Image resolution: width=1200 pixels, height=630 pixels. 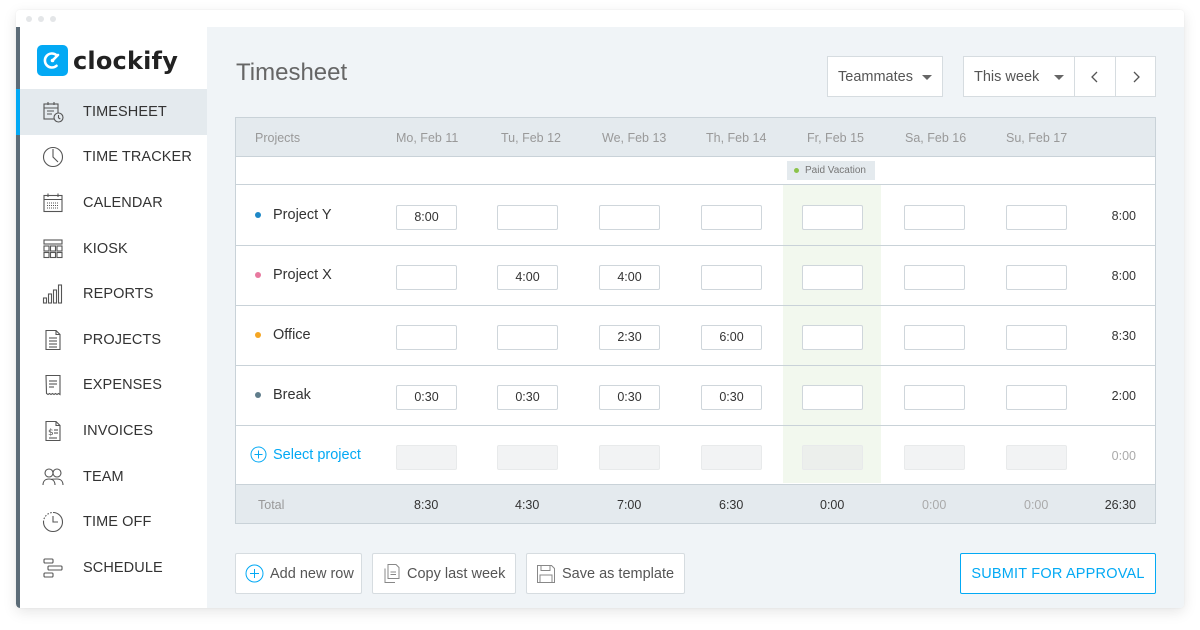 I want to click on team-icon, so click(x=53, y=477).